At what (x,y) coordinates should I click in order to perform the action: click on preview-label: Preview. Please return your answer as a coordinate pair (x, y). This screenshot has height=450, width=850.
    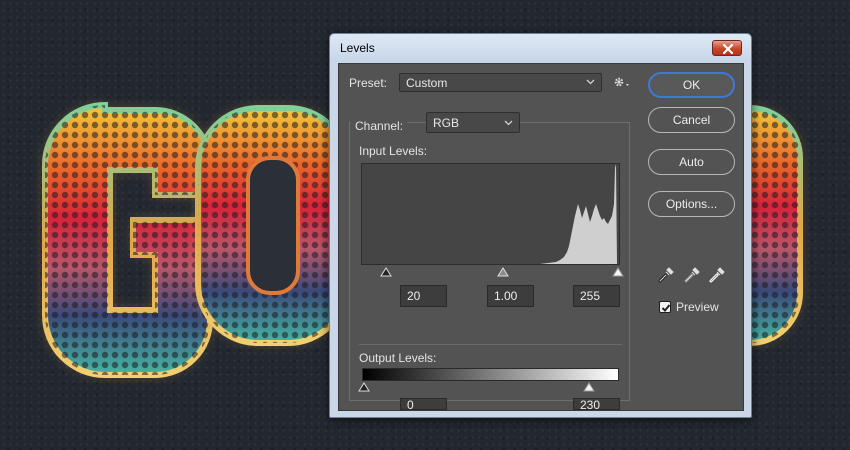
    Looking at the image, I should click on (697, 307).